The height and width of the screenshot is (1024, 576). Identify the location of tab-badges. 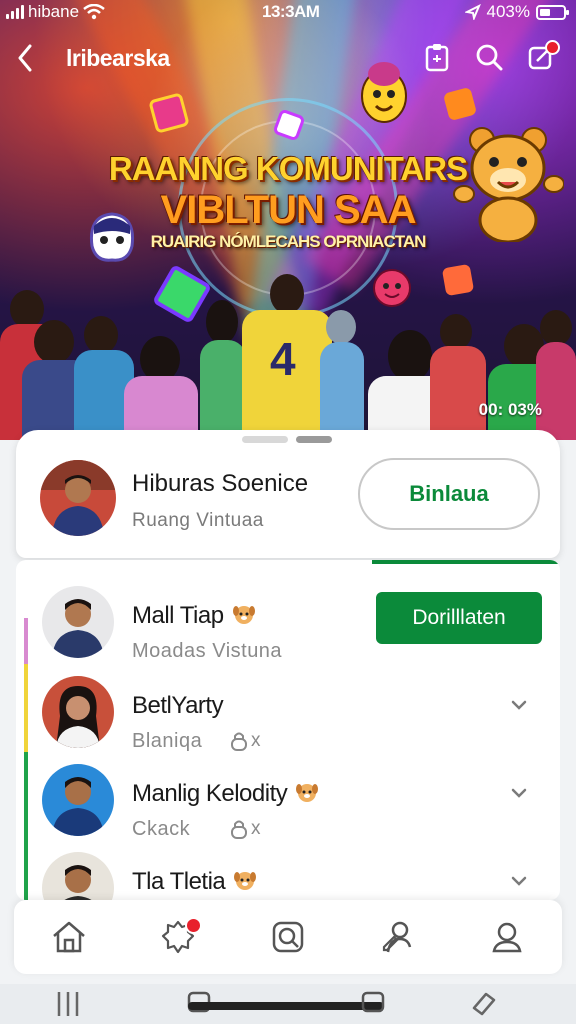
(178, 937).